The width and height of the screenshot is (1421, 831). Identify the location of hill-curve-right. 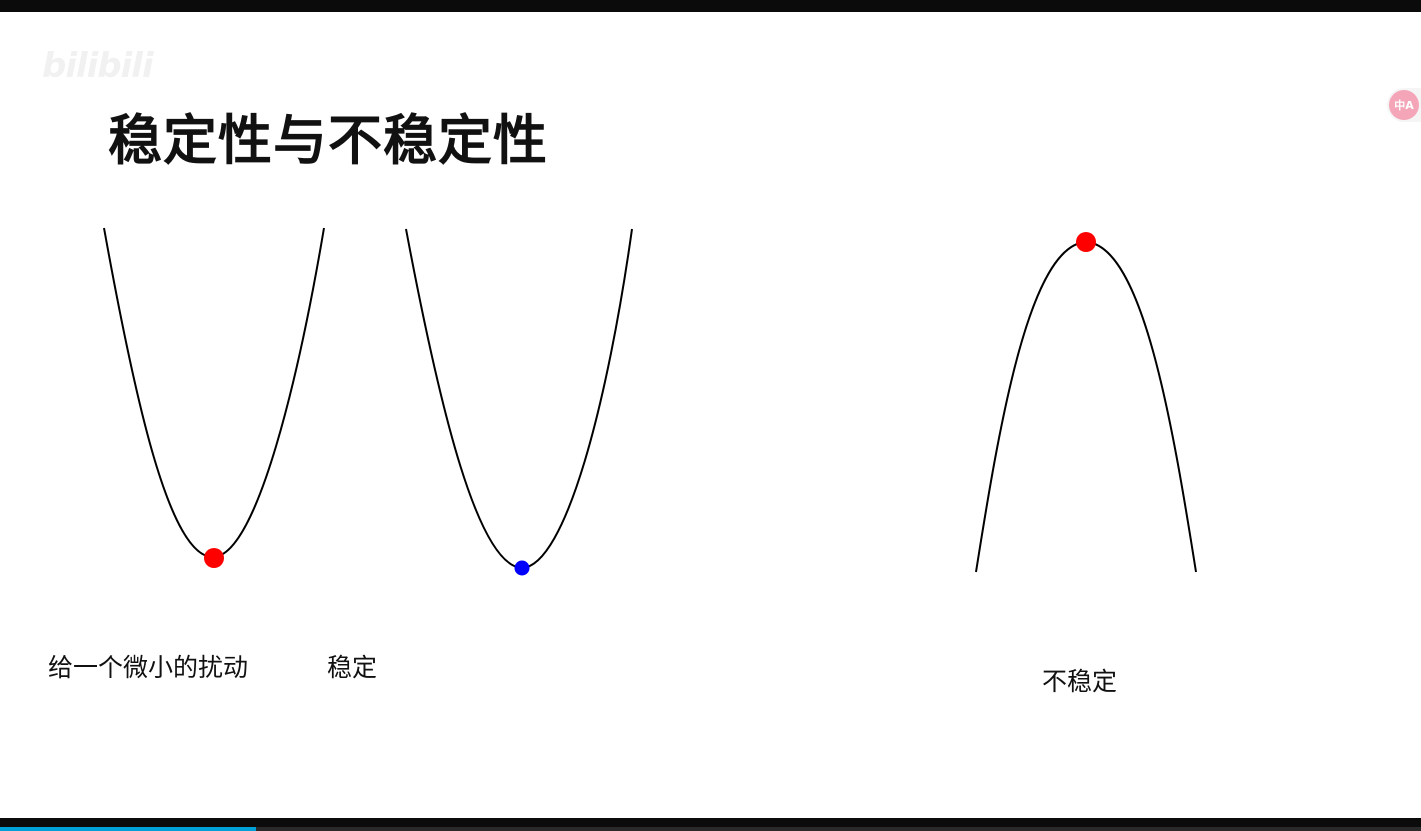
(1086, 406).